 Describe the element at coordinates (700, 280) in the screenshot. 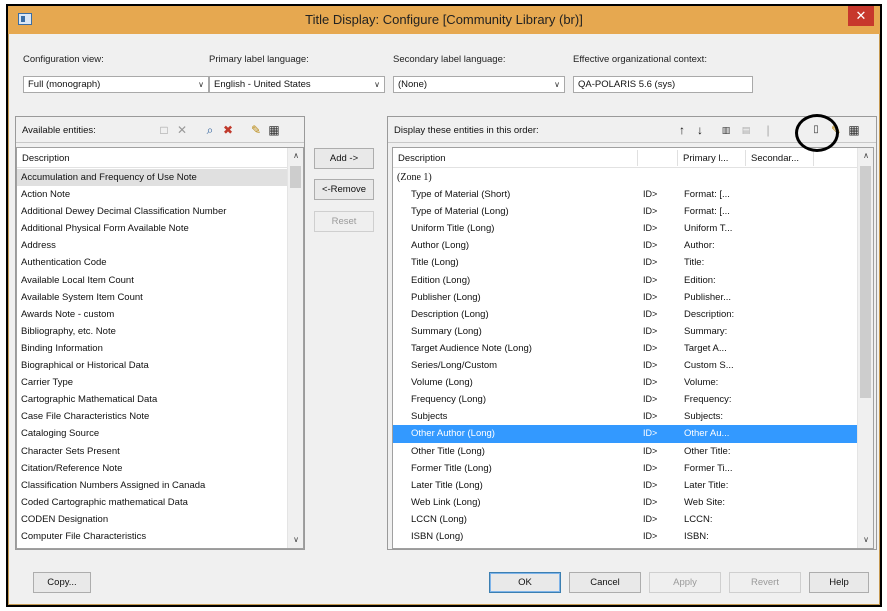

I see `primary-label: Edition:` at that location.